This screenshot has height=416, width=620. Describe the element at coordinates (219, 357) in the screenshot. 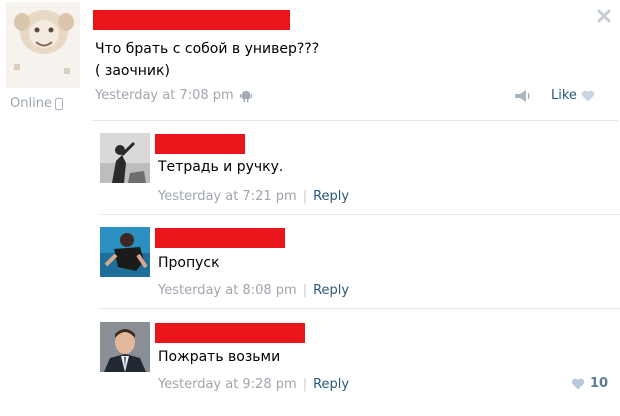

I see `comment-text: Пожрать возьми` at that location.